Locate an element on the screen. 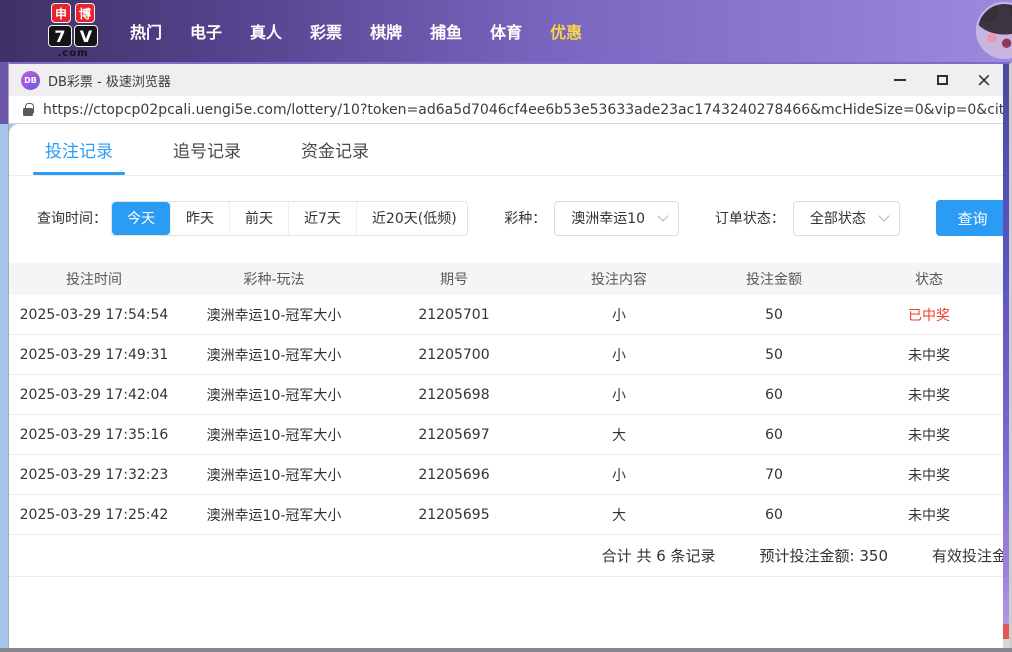 The image size is (1012, 652). time-filter-group: 今天 昨天 前天 近7天 近20天(低频) is located at coordinates (290, 218).